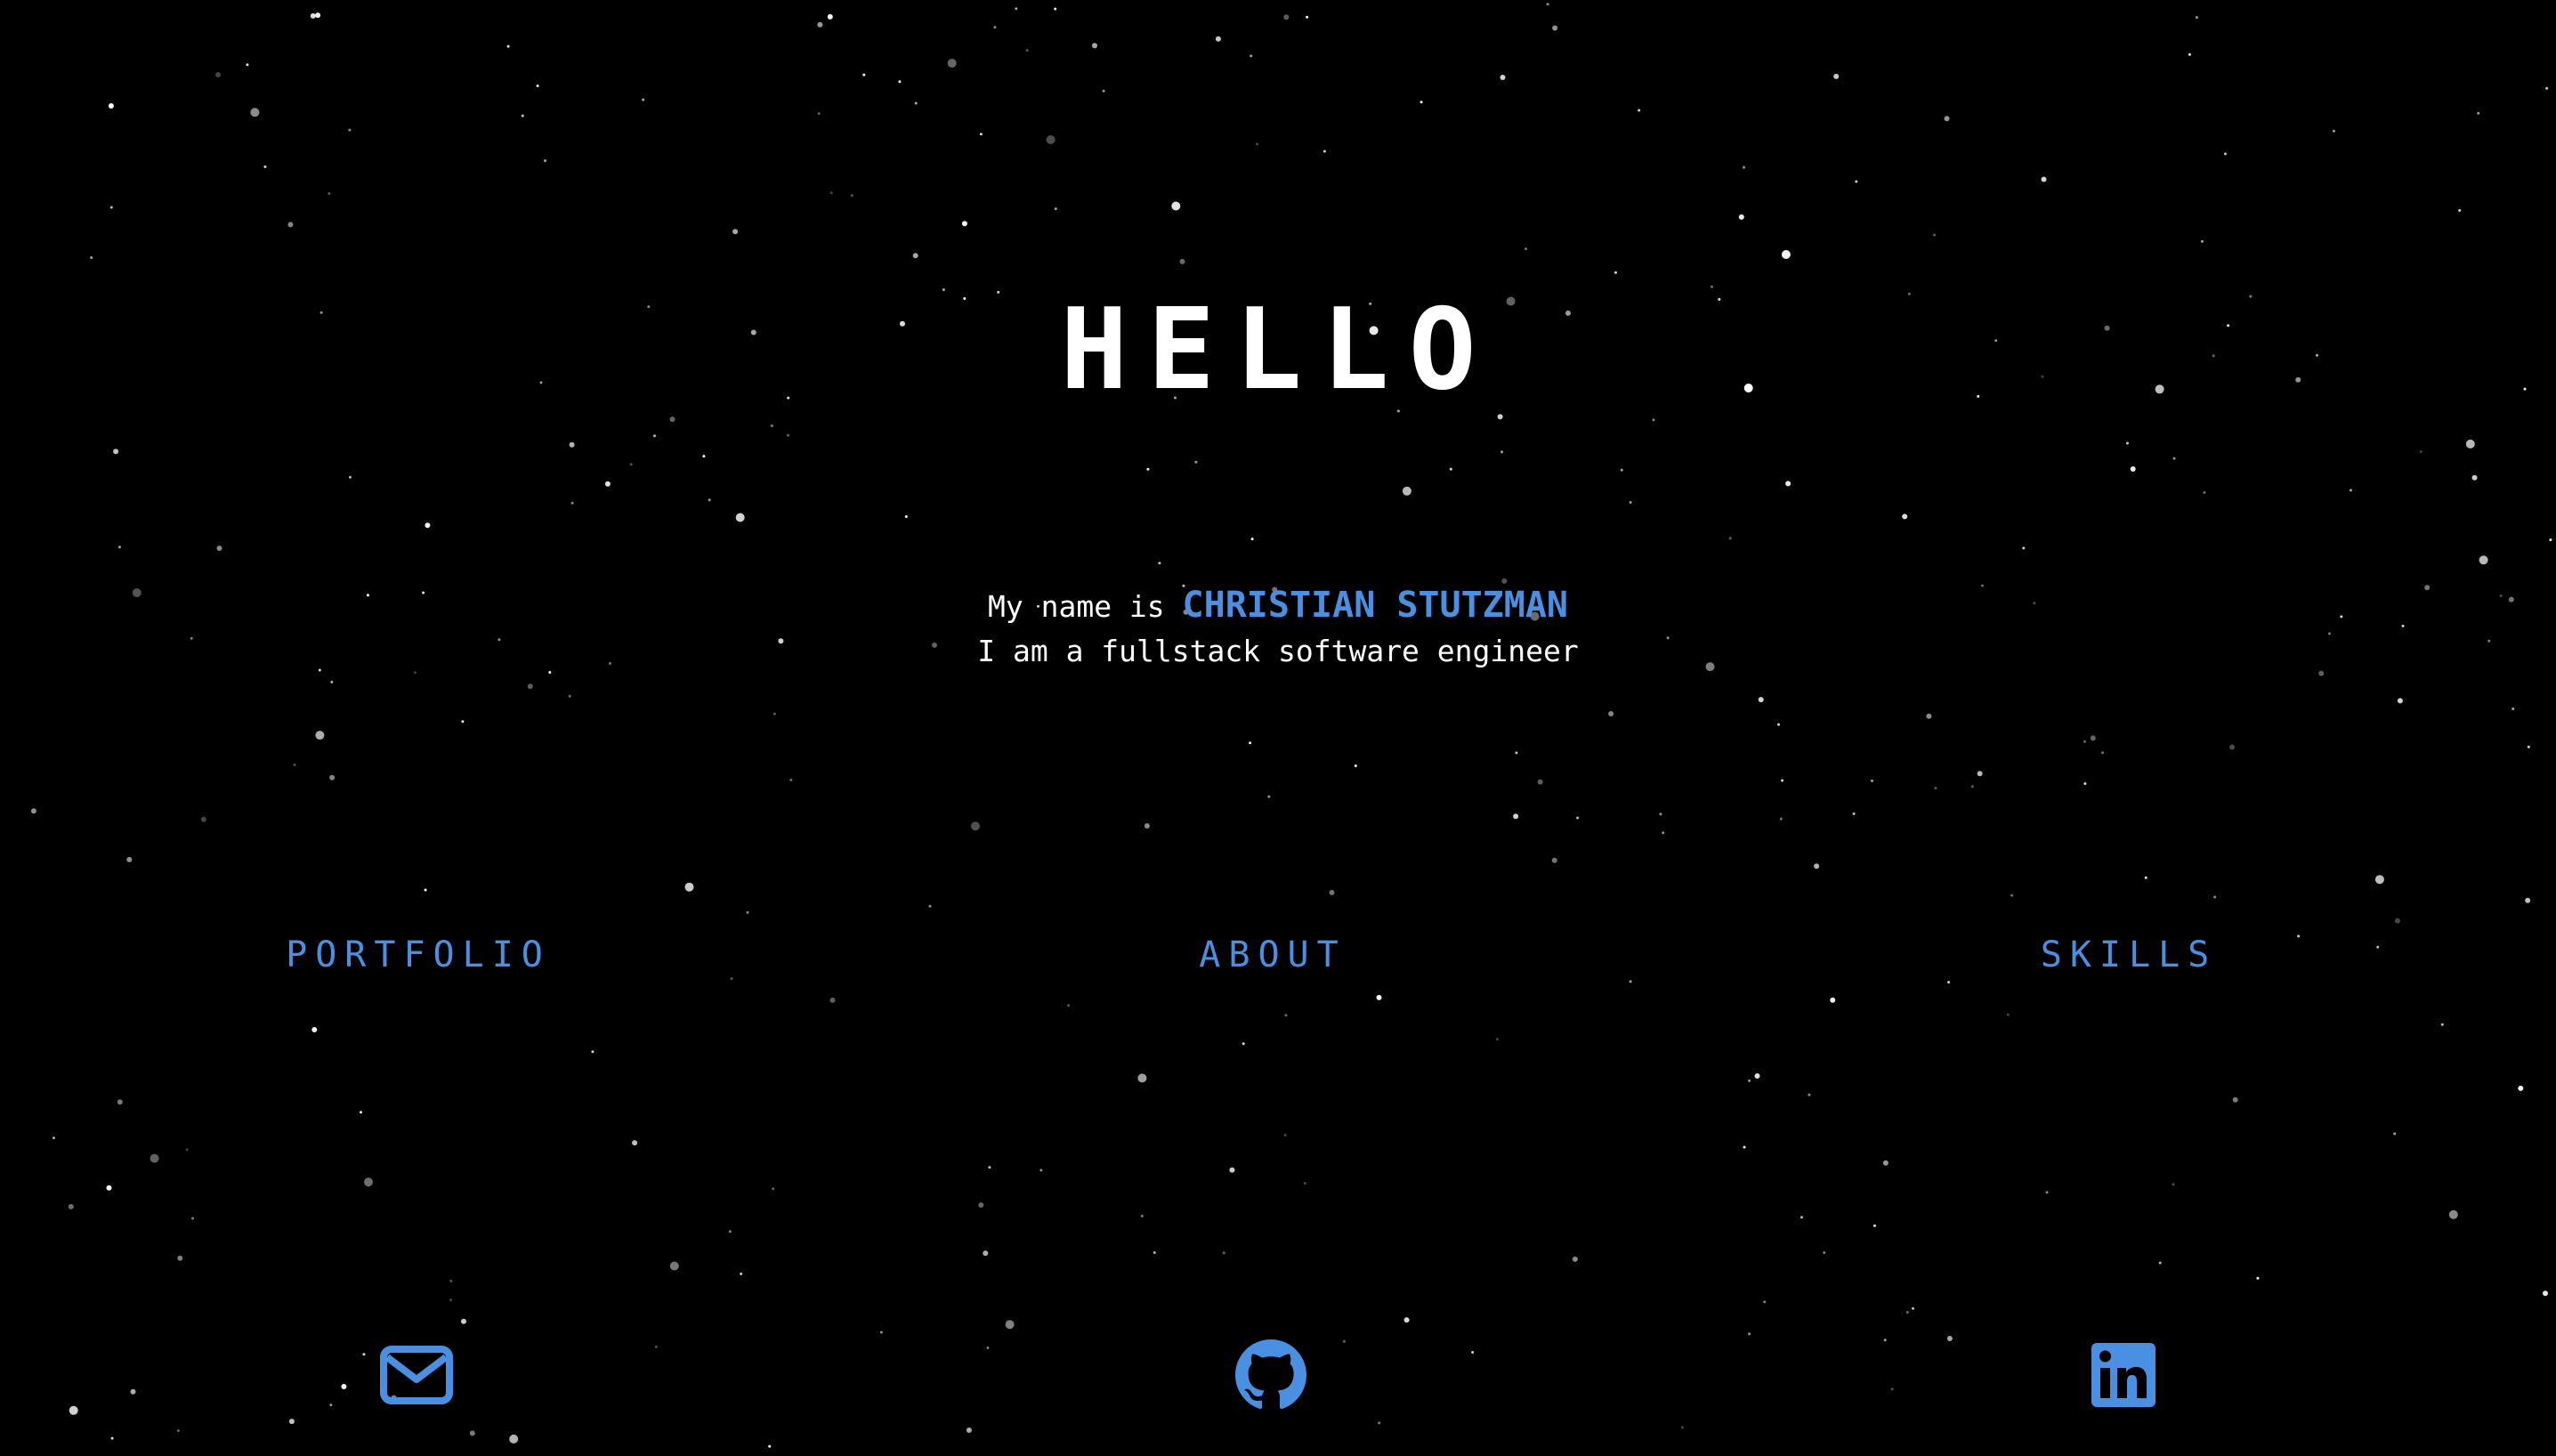  I want to click on intro-name-line: My name is CHRISTIAN STUTZMAN, so click(1278, 606).